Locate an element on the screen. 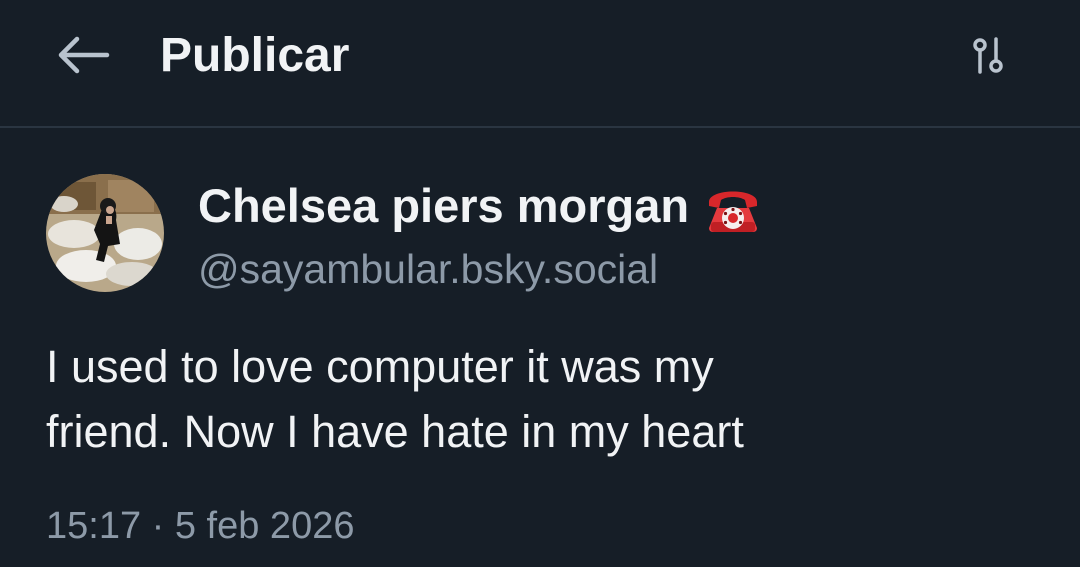  author-display-name: Chelsea piers morgan is located at coordinates (480, 206).